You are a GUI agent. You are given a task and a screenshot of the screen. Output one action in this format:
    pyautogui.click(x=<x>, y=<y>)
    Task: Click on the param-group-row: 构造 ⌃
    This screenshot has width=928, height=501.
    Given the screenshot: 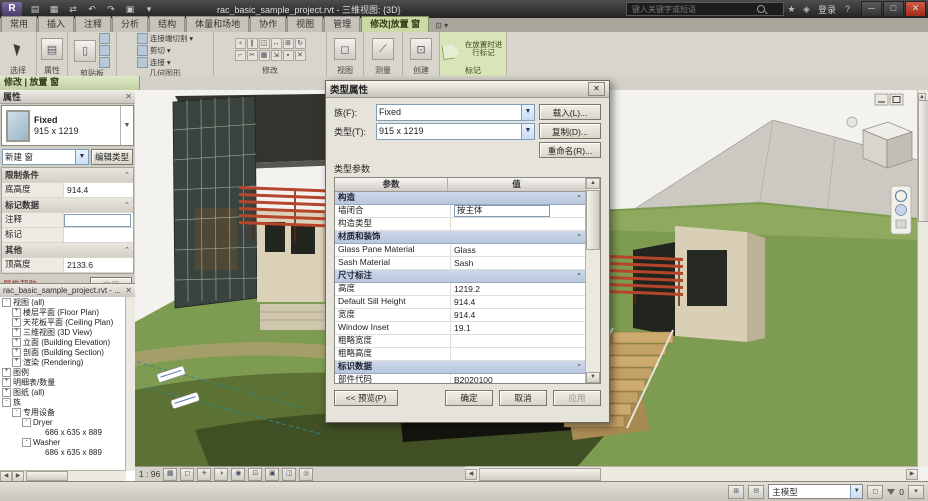 What is the action you would take?
    pyautogui.click(x=460, y=198)
    